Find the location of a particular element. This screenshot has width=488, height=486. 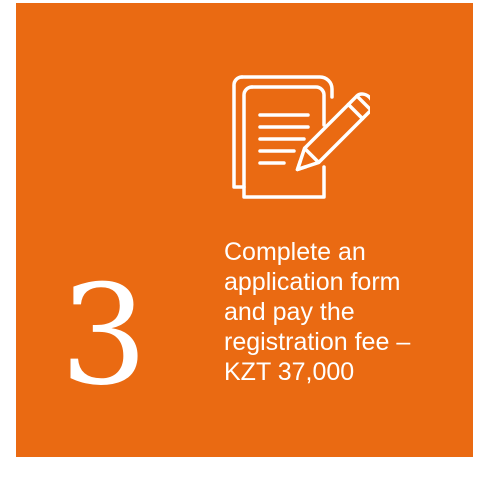

step-number: 3 is located at coordinates (104, 335).